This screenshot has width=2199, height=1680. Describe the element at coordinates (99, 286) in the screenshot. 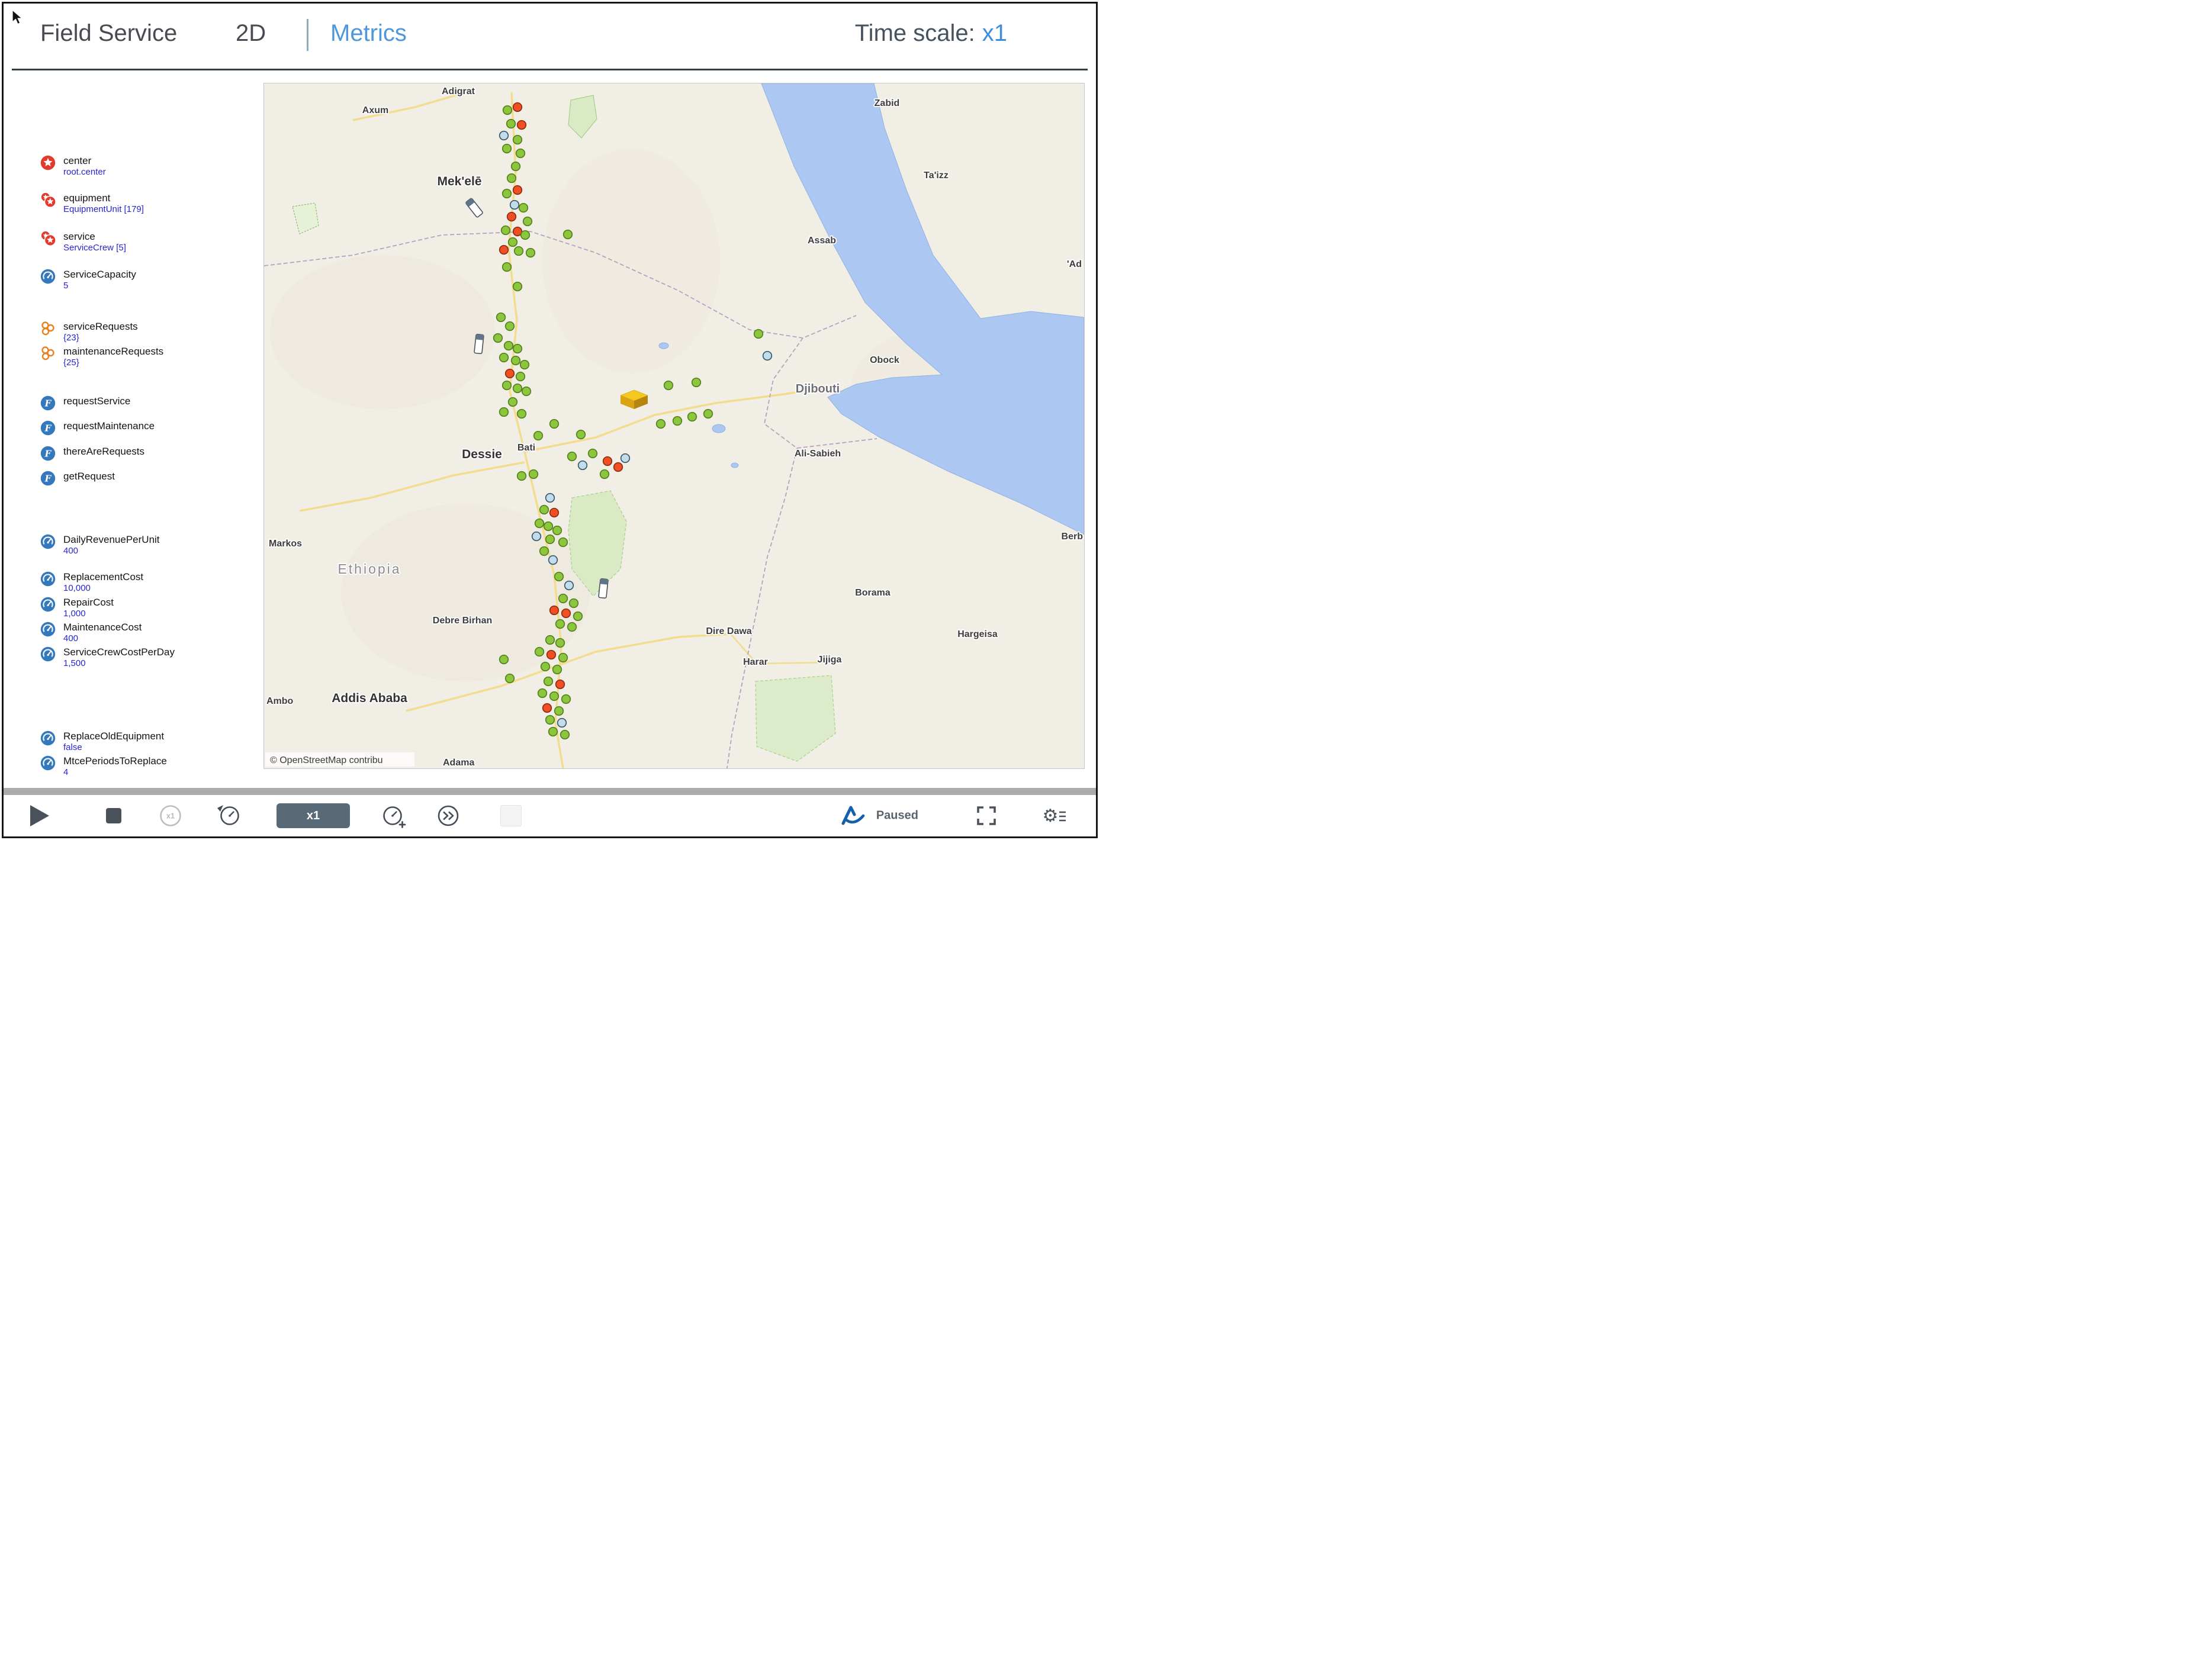

I see `sidebar-item-value: 5` at that location.